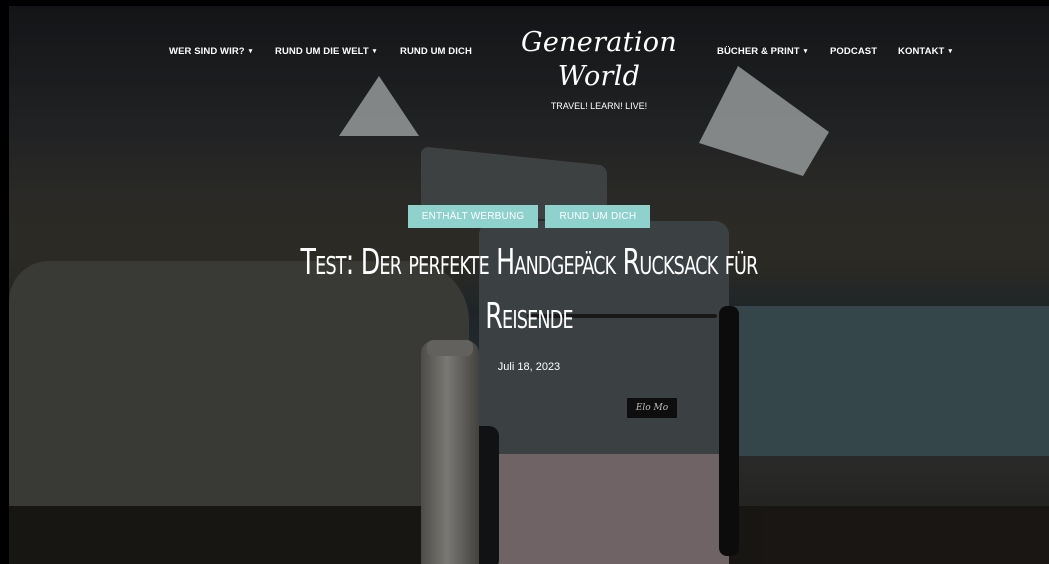  Describe the element at coordinates (473, 216) in the screenshot. I see `tag-enthaelt-werbung: ENTHÄLT WERBUNG` at that location.